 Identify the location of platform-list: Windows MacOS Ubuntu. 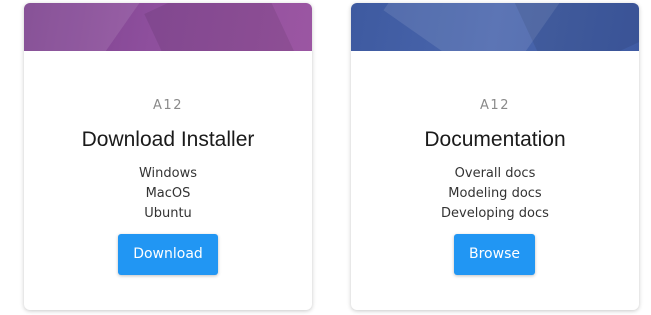
(168, 194).